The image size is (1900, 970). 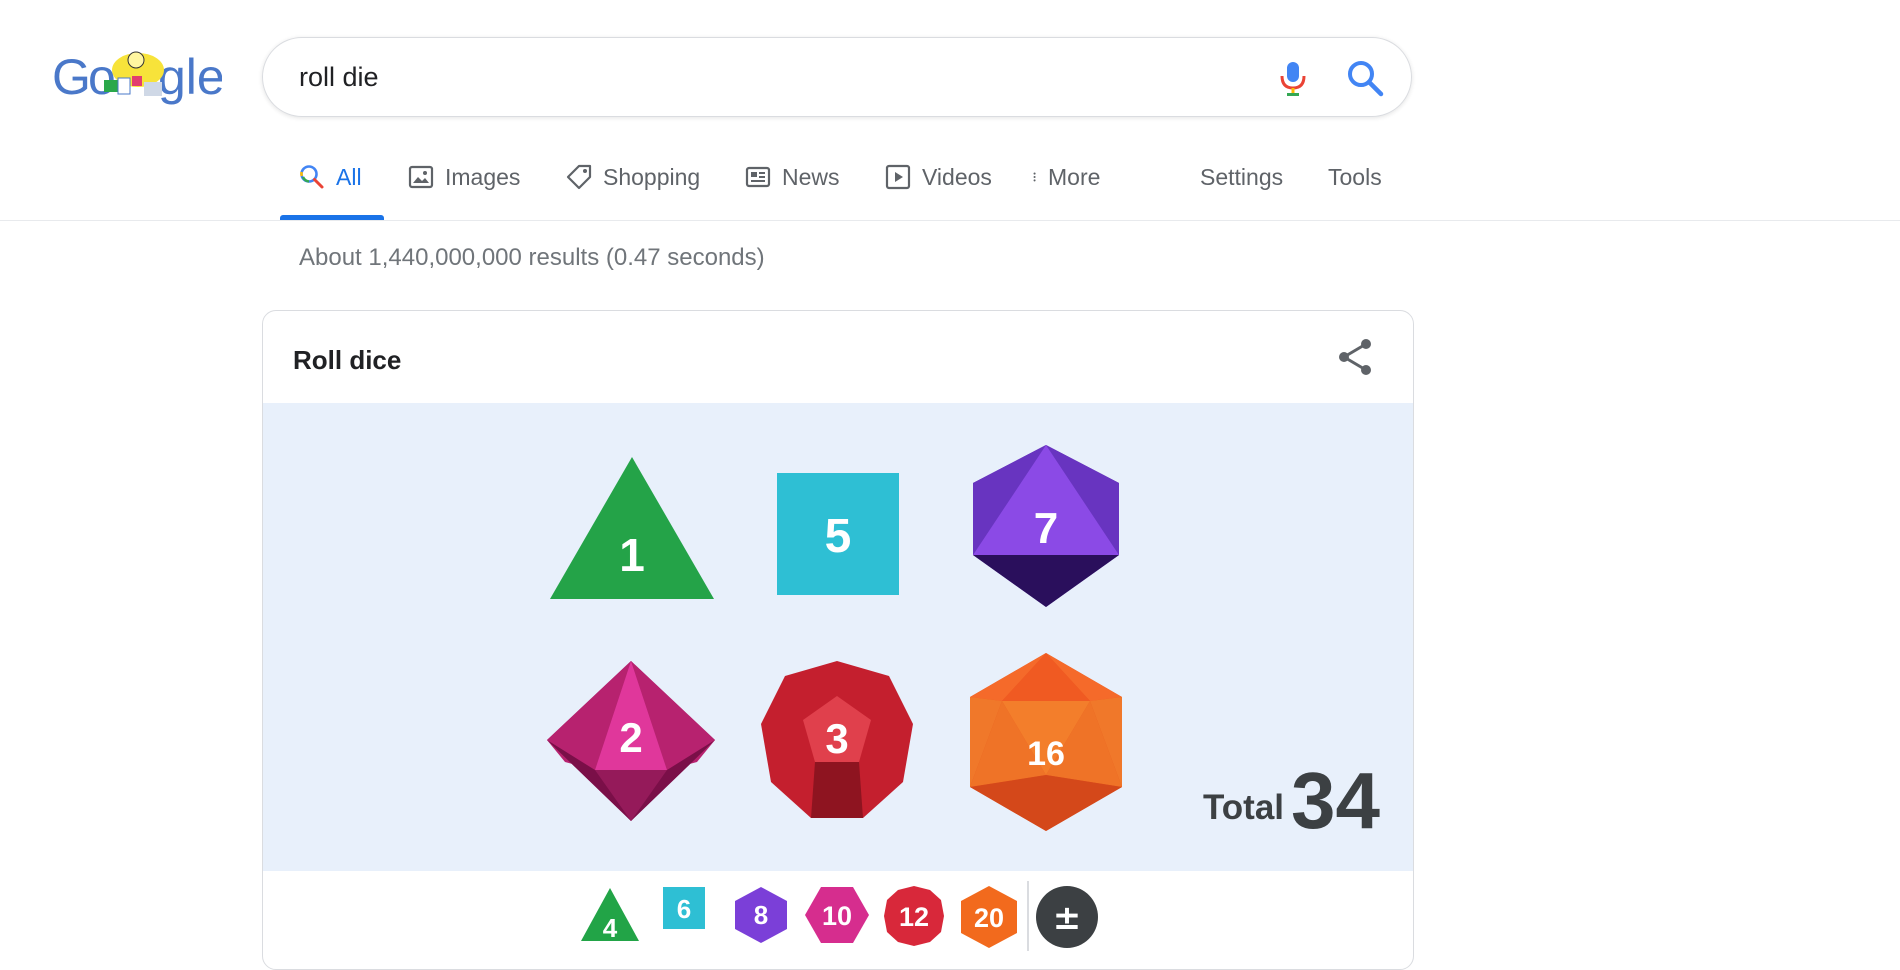 I want to click on google-doodle-logo: G o gle, so click(x=137, y=78).